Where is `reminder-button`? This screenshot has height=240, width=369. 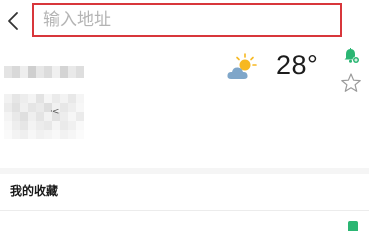 reminder-button is located at coordinates (351, 55).